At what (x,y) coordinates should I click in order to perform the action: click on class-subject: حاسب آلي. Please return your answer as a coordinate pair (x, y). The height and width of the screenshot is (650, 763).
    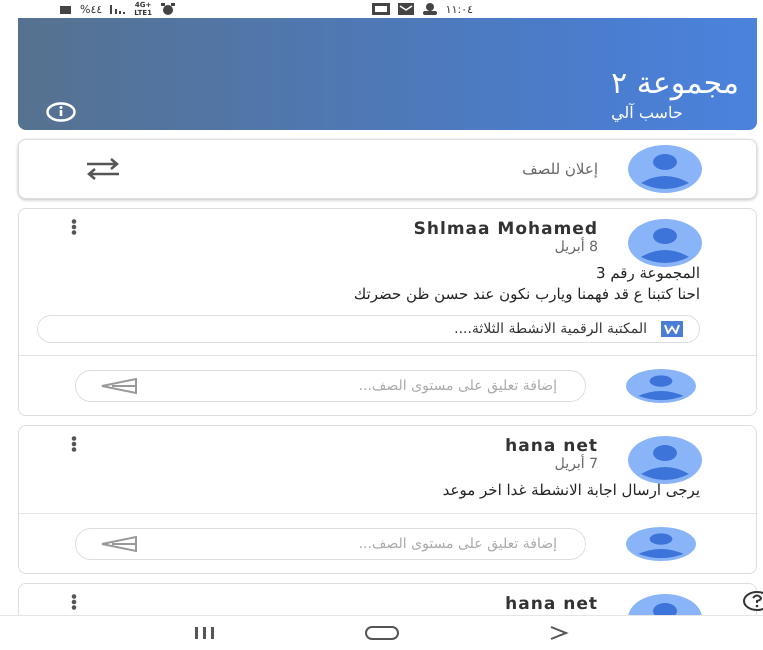
    Looking at the image, I should click on (647, 112).